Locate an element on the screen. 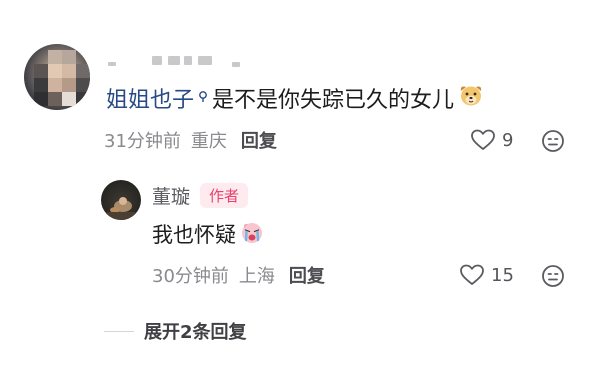  location-pin-icon is located at coordinates (203, 98).